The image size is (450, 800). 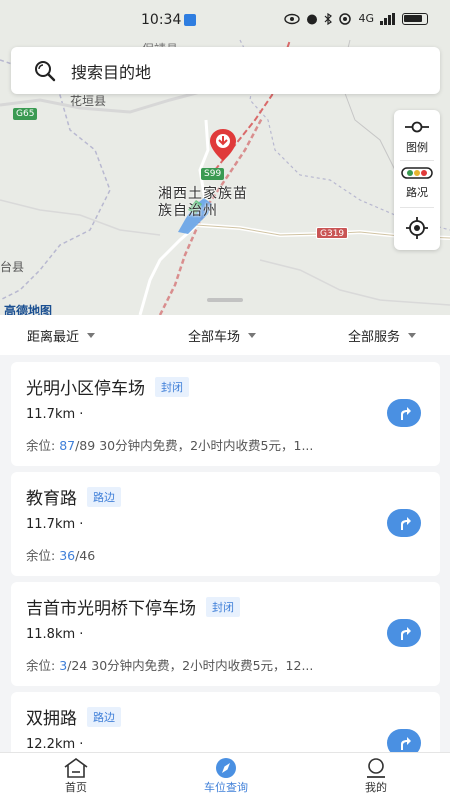 I want to click on total-spots: /46, so click(x=85, y=555).